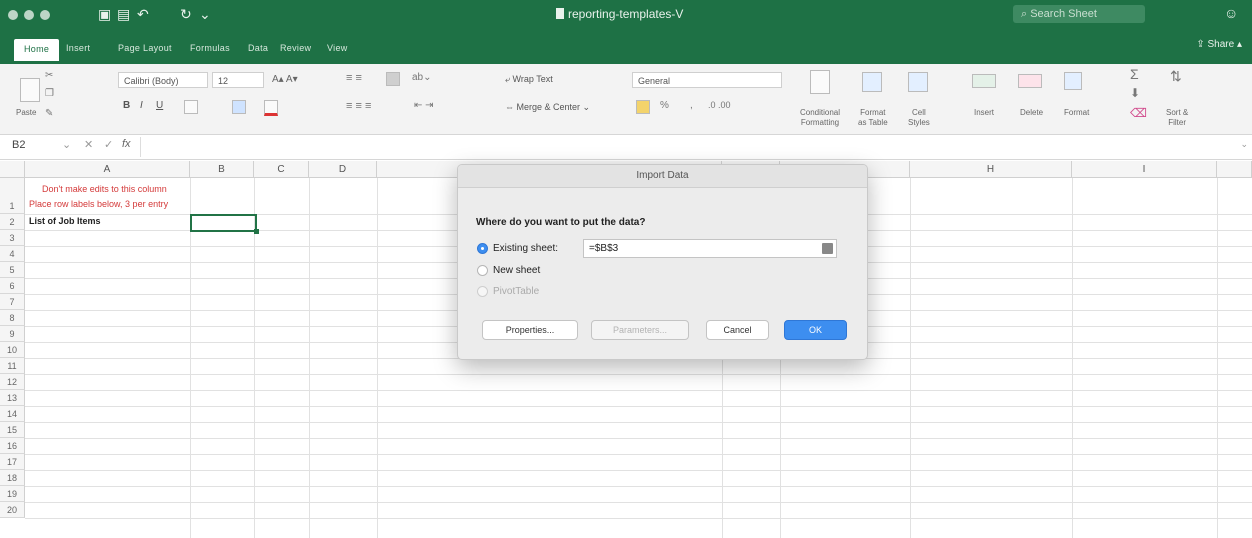  Describe the element at coordinates (643, 107) in the screenshot. I see `accounting-format-icon` at that location.